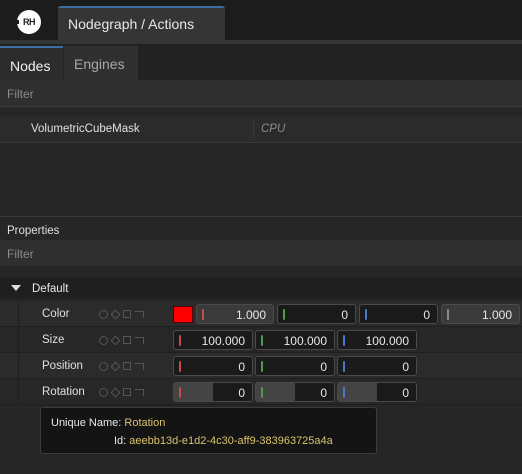 The height and width of the screenshot is (474, 522). I want to click on color-a-field: 1.000, so click(480, 314).